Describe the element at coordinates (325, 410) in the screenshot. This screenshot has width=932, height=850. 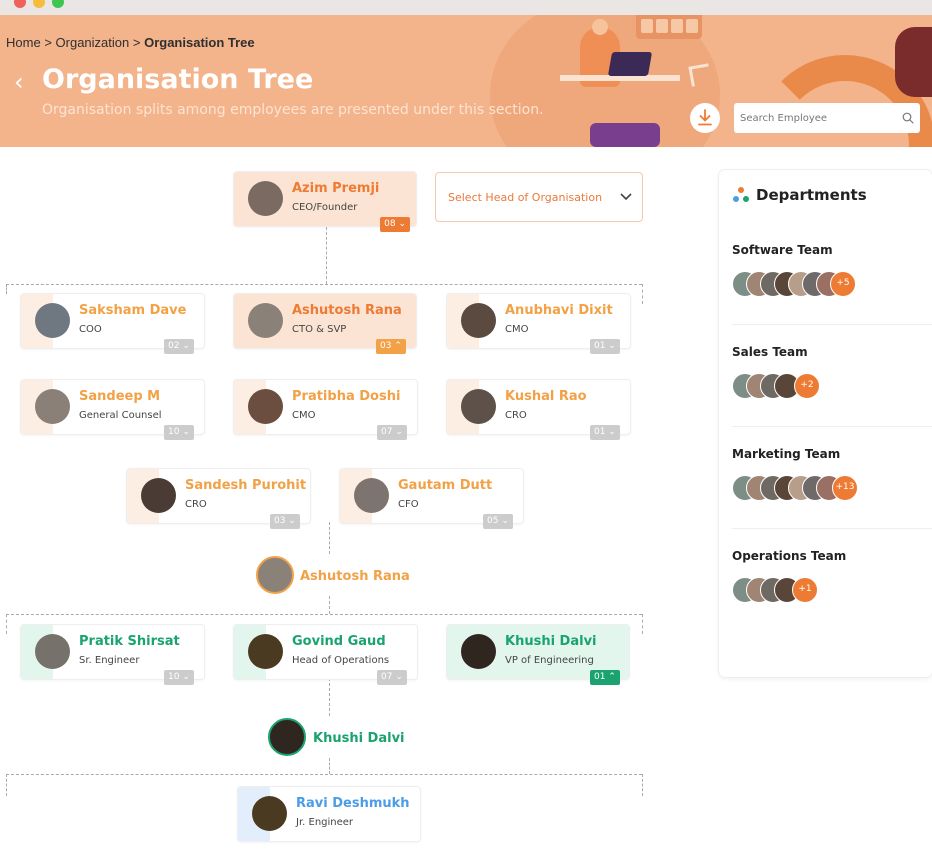
I see `employee-card: Pratibha Doshi CMO 07 ⌄` at that location.